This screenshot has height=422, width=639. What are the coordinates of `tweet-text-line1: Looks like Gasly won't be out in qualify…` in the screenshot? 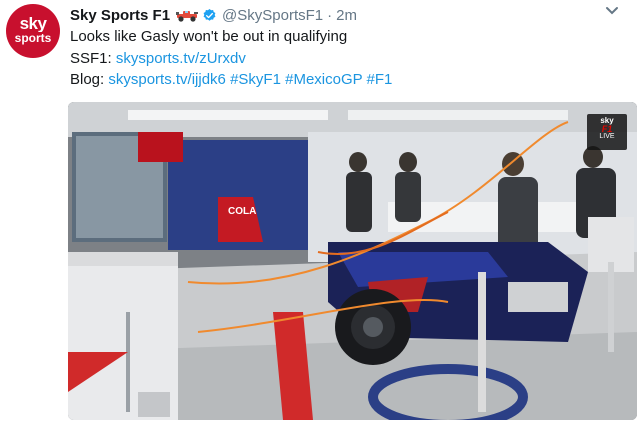 It's located at (209, 36).